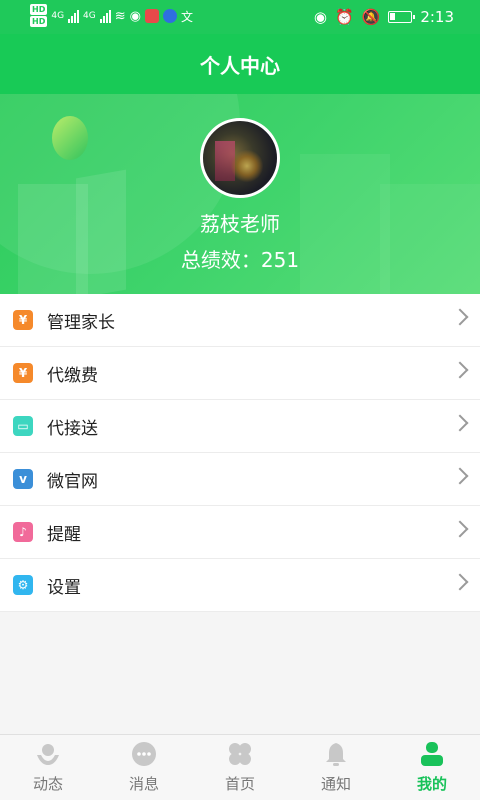  I want to click on tab-label: 首页, so click(239, 784).